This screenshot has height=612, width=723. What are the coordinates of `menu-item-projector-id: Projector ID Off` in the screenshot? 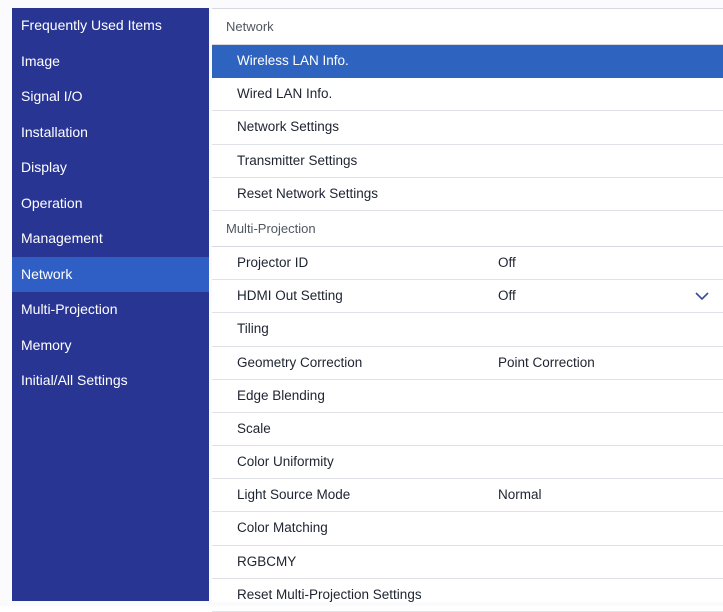 It's located at (467, 264).